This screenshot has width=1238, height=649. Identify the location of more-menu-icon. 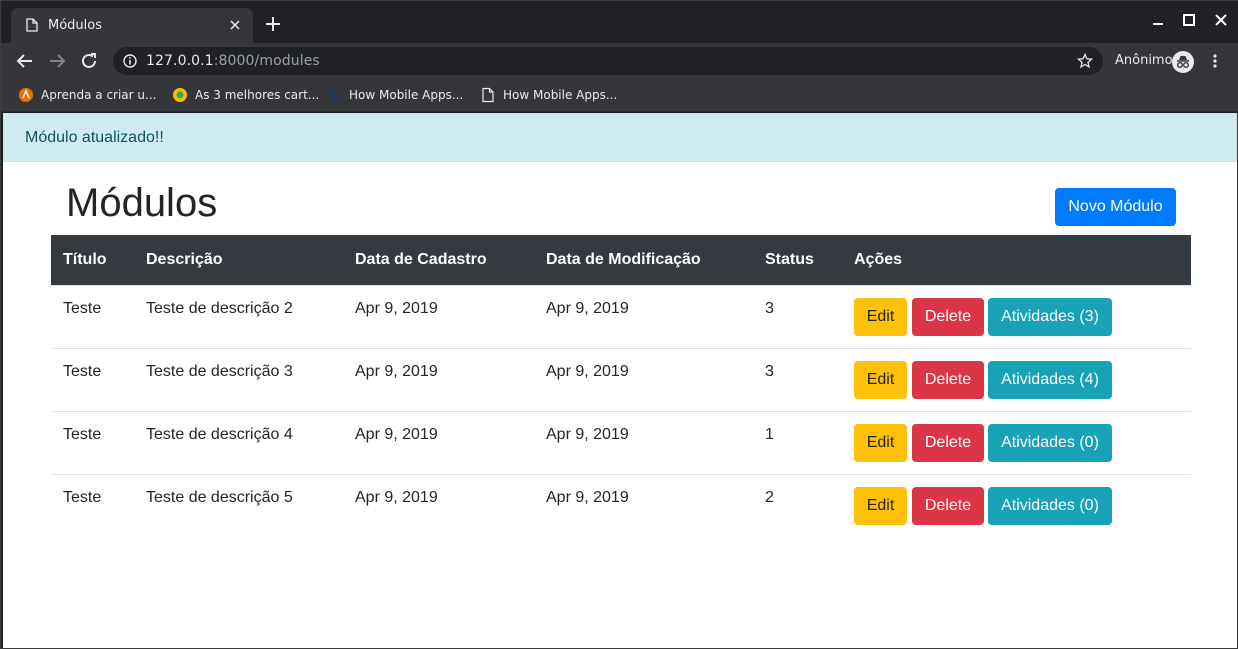
(1215, 61).